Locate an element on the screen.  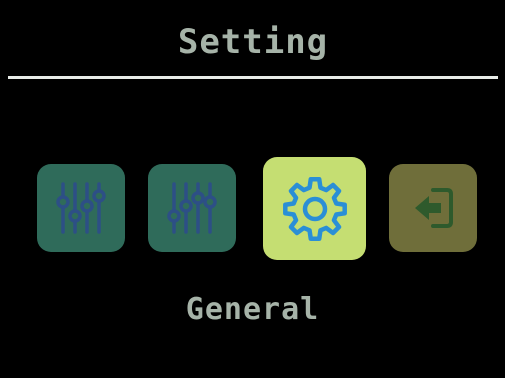
menu-tile-exit is located at coordinates (433, 208).